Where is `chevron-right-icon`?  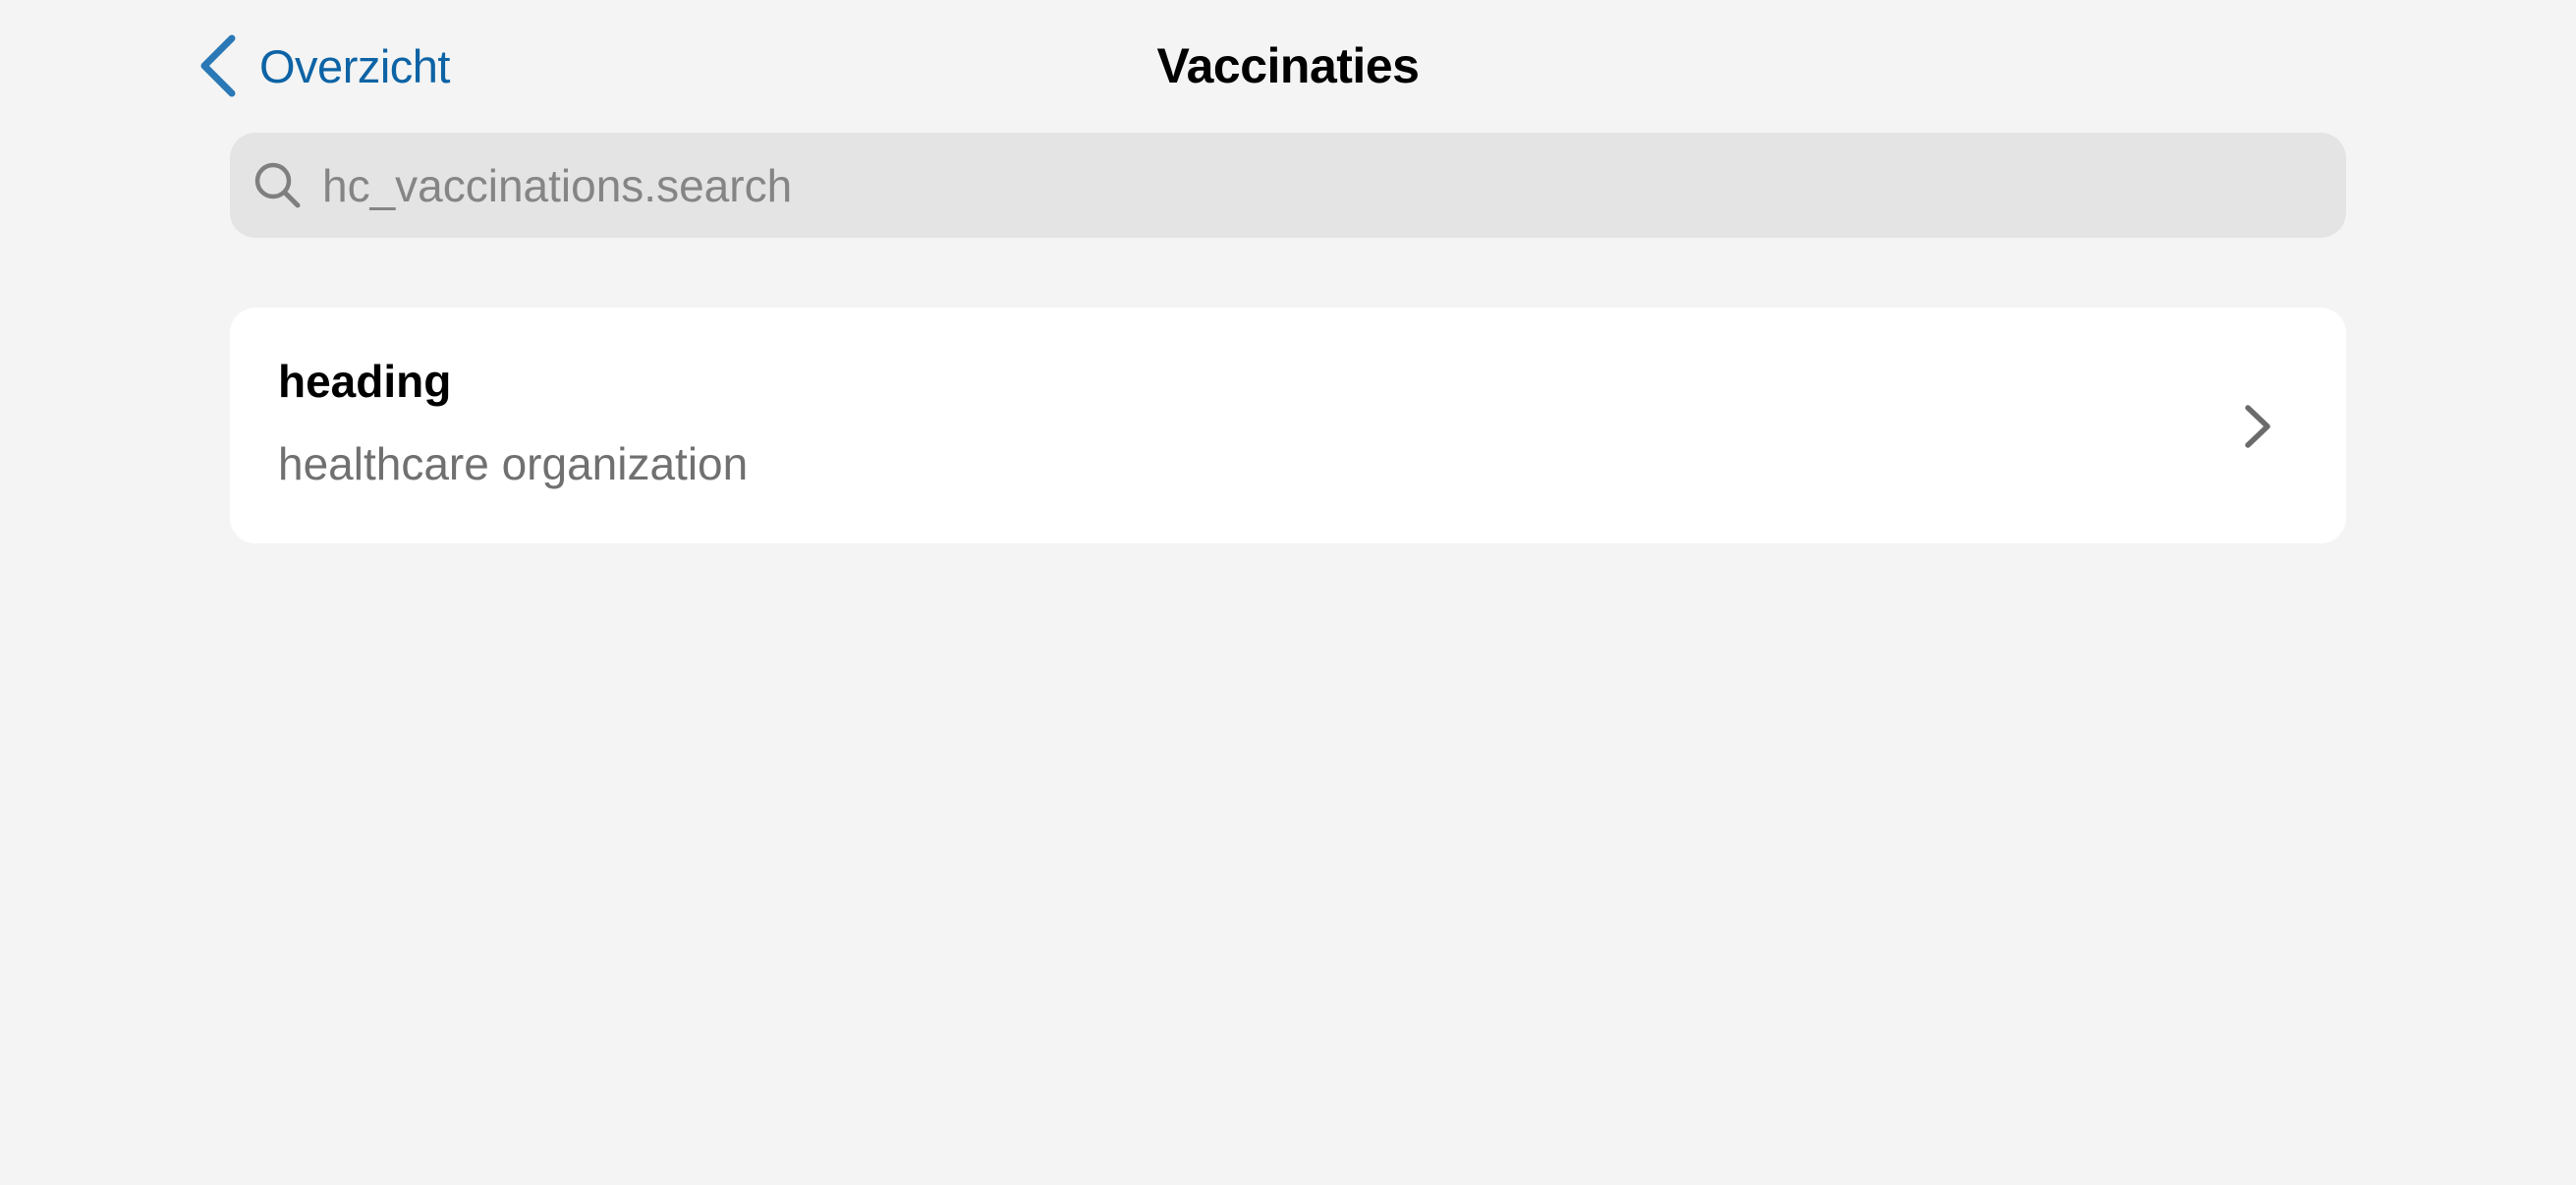
chevron-right-icon is located at coordinates (2257, 427).